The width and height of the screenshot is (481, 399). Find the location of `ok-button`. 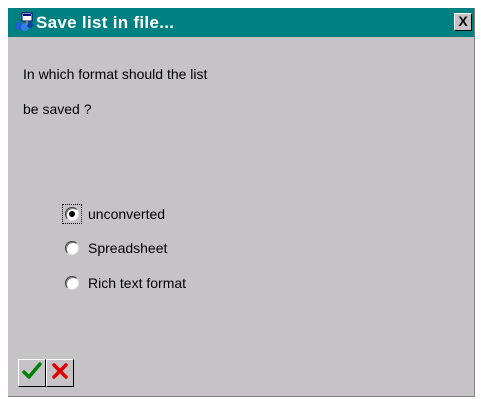

ok-button is located at coordinates (32, 373).